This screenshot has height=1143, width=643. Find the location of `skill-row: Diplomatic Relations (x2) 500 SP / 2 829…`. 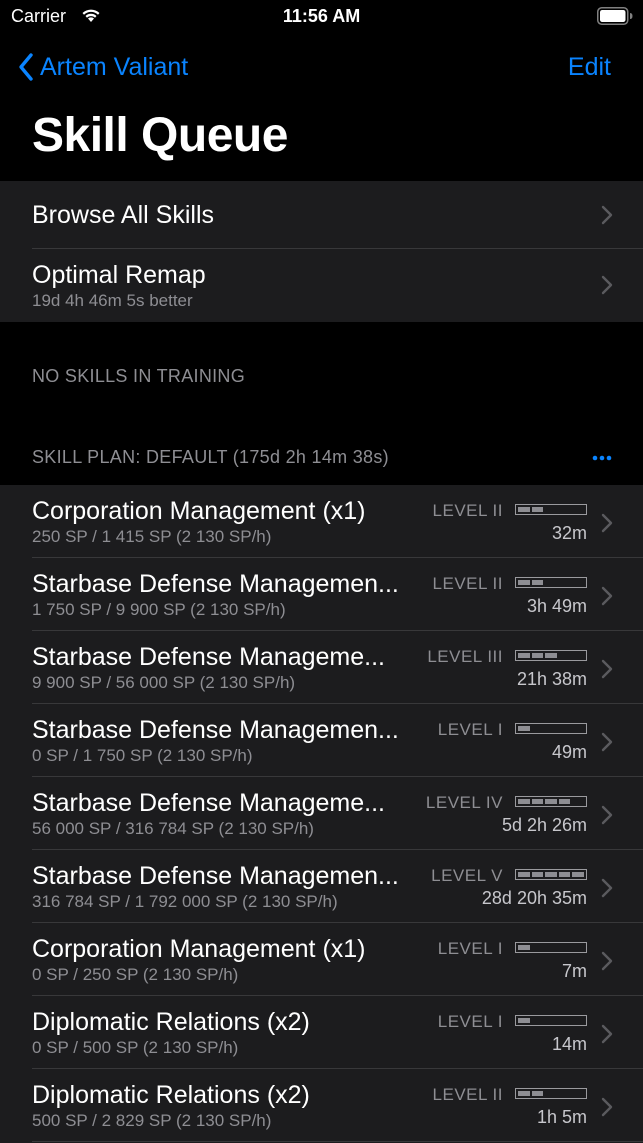

skill-row: Diplomatic Relations (x2) 500 SP / 2 829… is located at coordinates (321, 1105).